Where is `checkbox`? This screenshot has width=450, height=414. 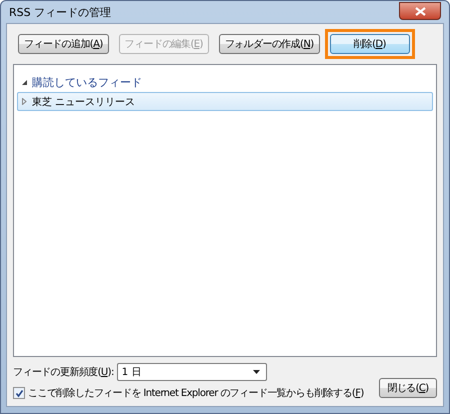 checkbox is located at coordinates (19, 393).